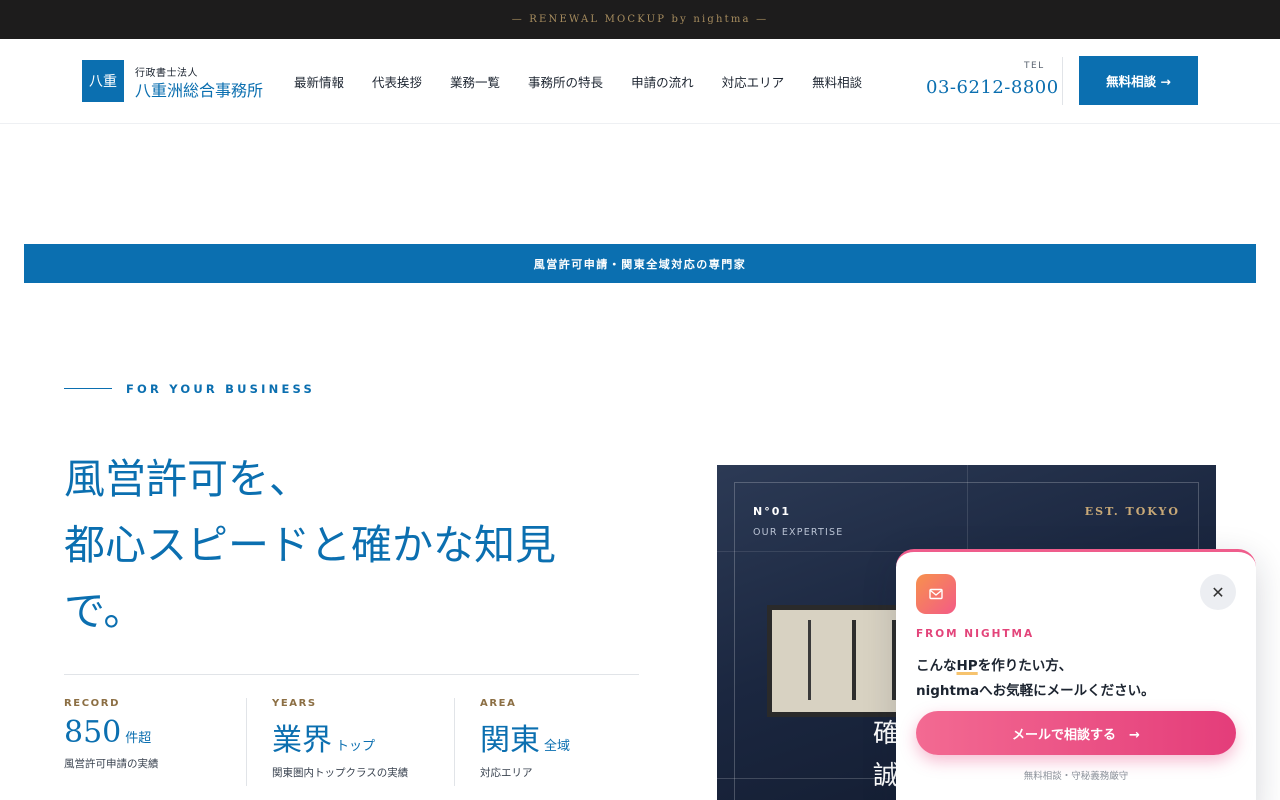  Describe the element at coordinates (340, 773) in the screenshot. I see `stat-description: 関東圏内トップクラスの実績` at that location.